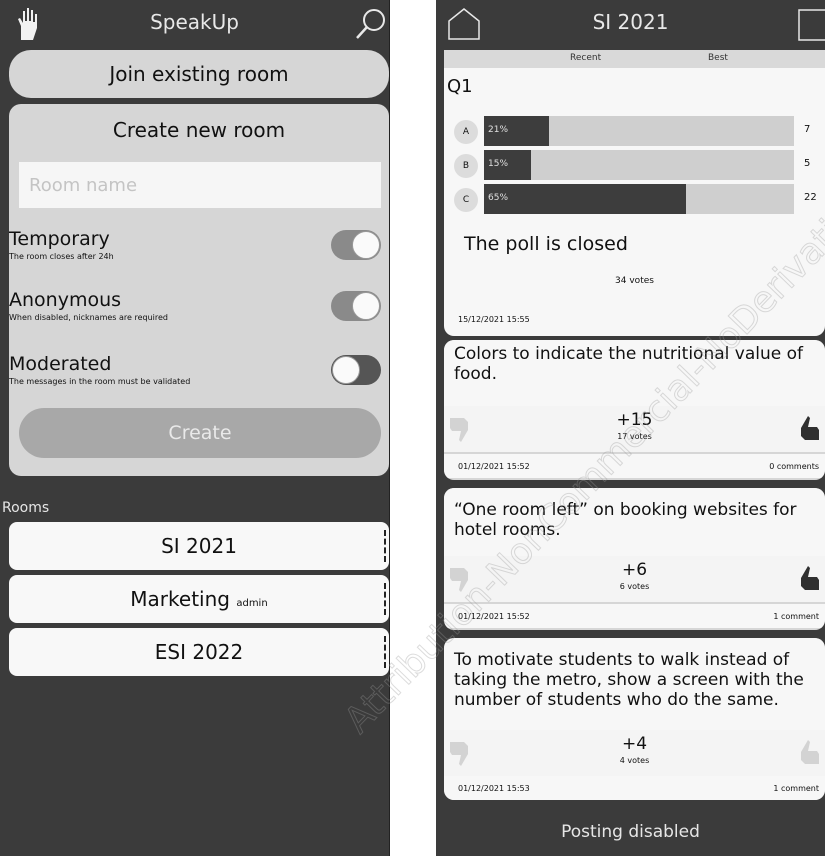 The image size is (825, 856). I want to click on answer-bar-track: 15%, so click(639, 165).